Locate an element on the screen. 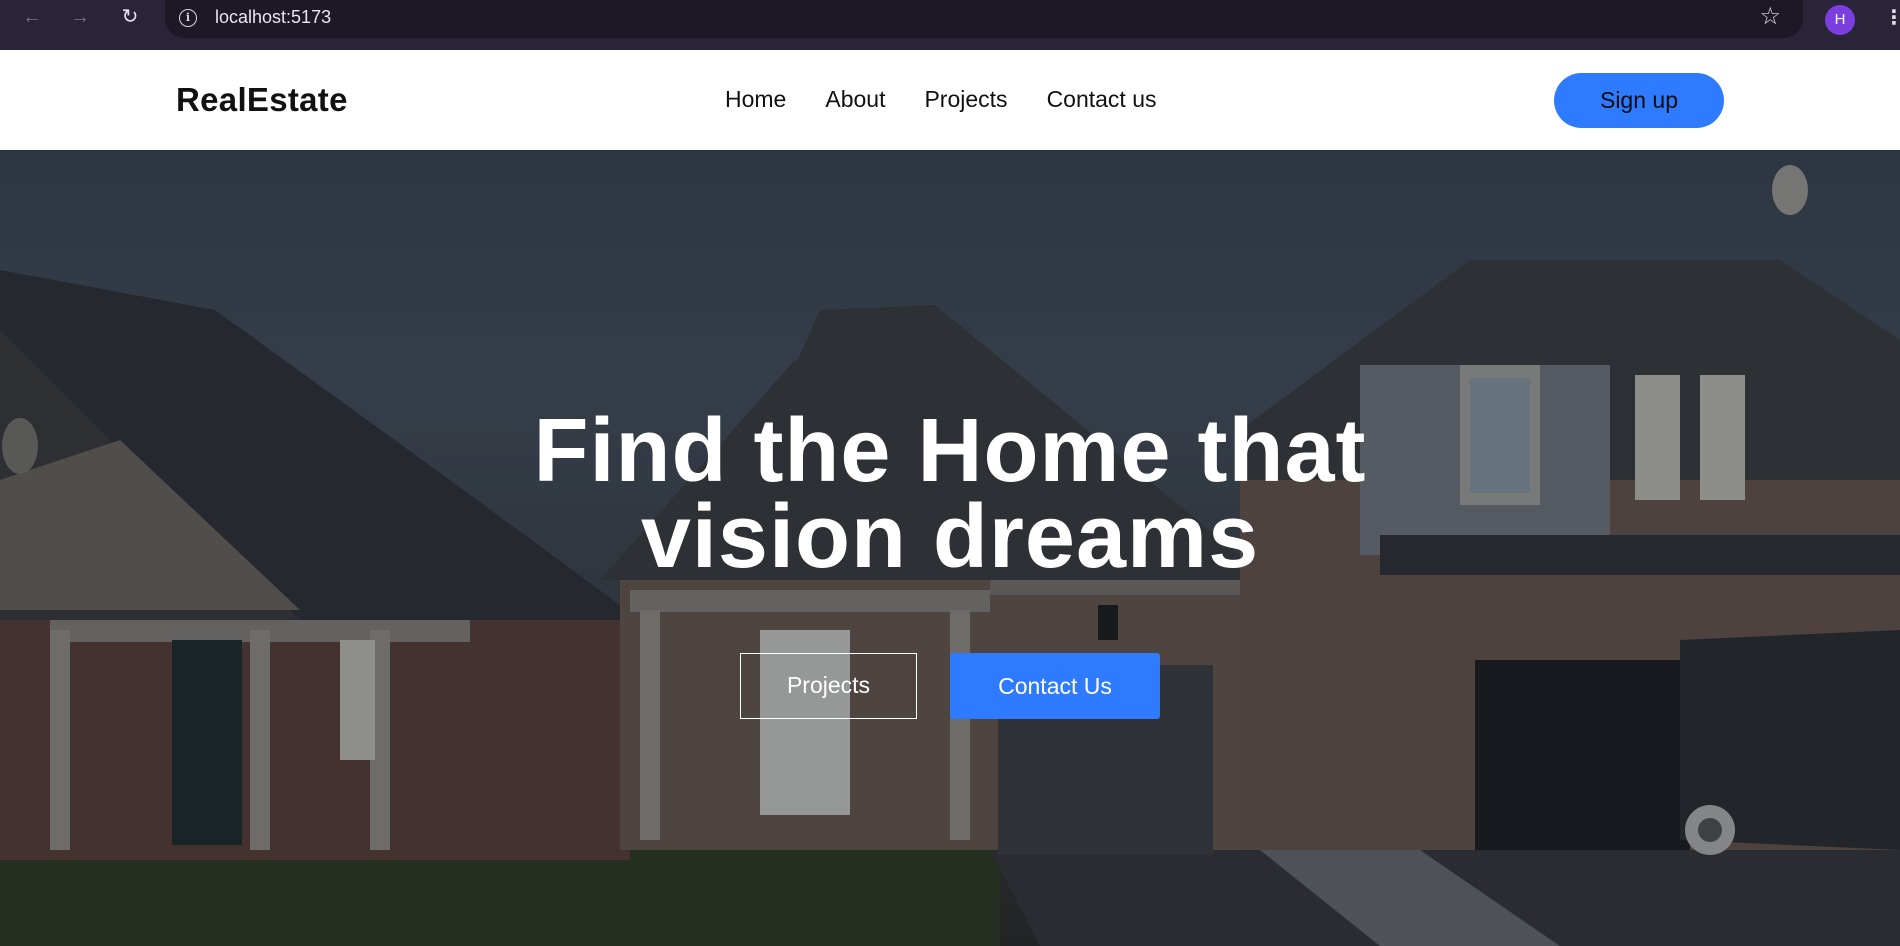  nav-link-projects: Projects is located at coordinates (965, 99).